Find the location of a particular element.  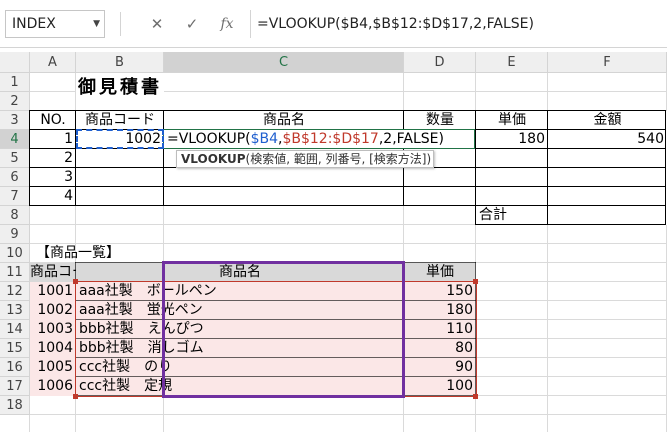

product-header-1: 商品コード is located at coordinates (65, 272).